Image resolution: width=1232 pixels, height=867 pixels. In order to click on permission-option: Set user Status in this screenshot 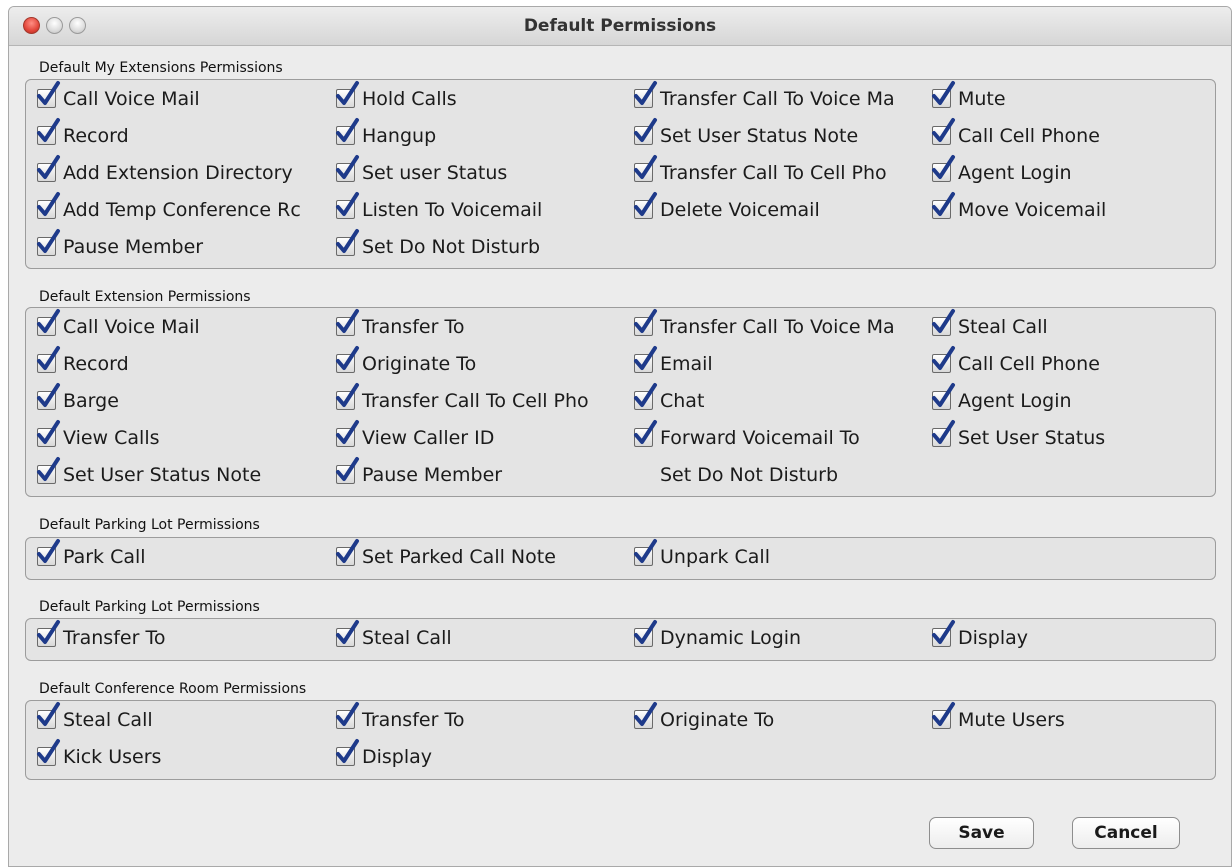, I will do `click(421, 171)`.